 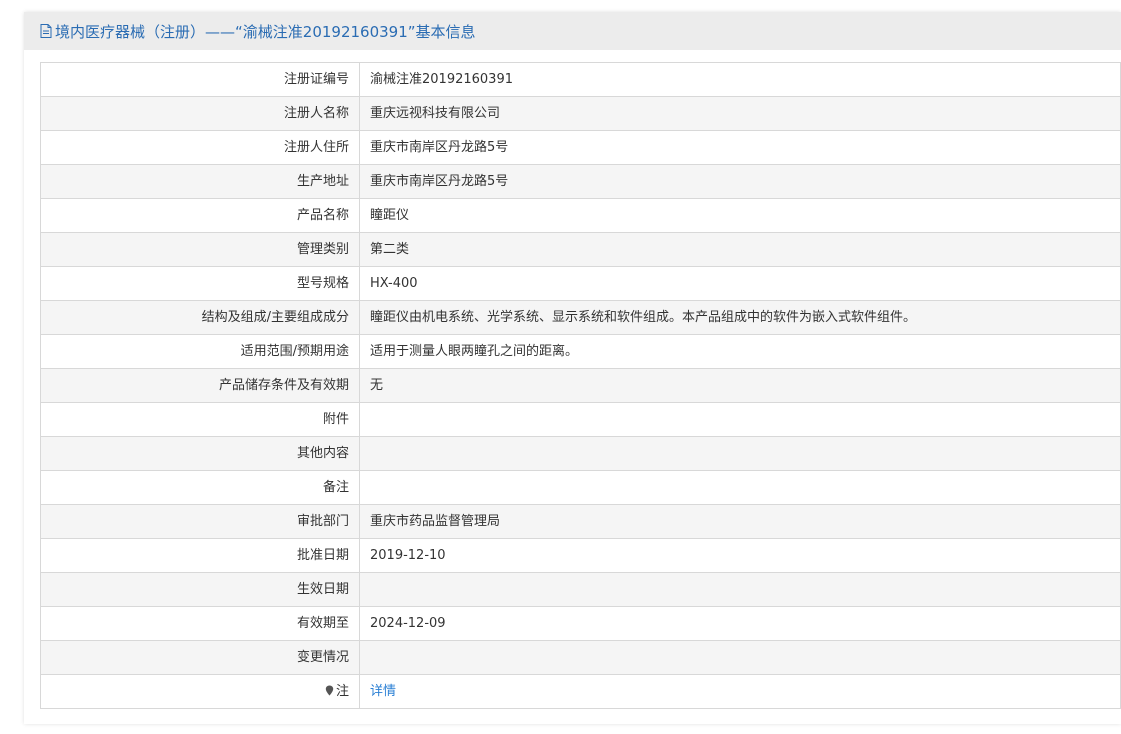 What do you see at coordinates (740, 691) in the screenshot?
I see `note-value-cell: 详情` at bounding box center [740, 691].